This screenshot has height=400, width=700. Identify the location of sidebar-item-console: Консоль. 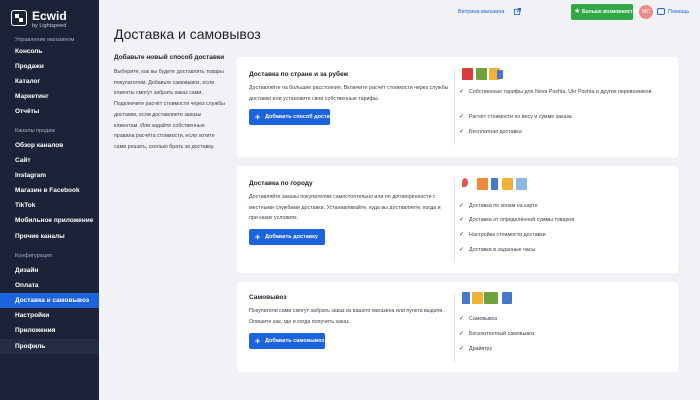
(49, 51).